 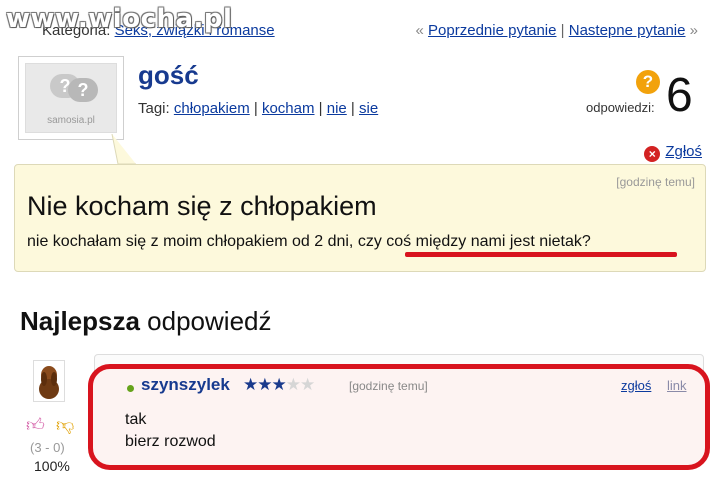 I want to click on answers-count: 6, so click(x=679, y=95).